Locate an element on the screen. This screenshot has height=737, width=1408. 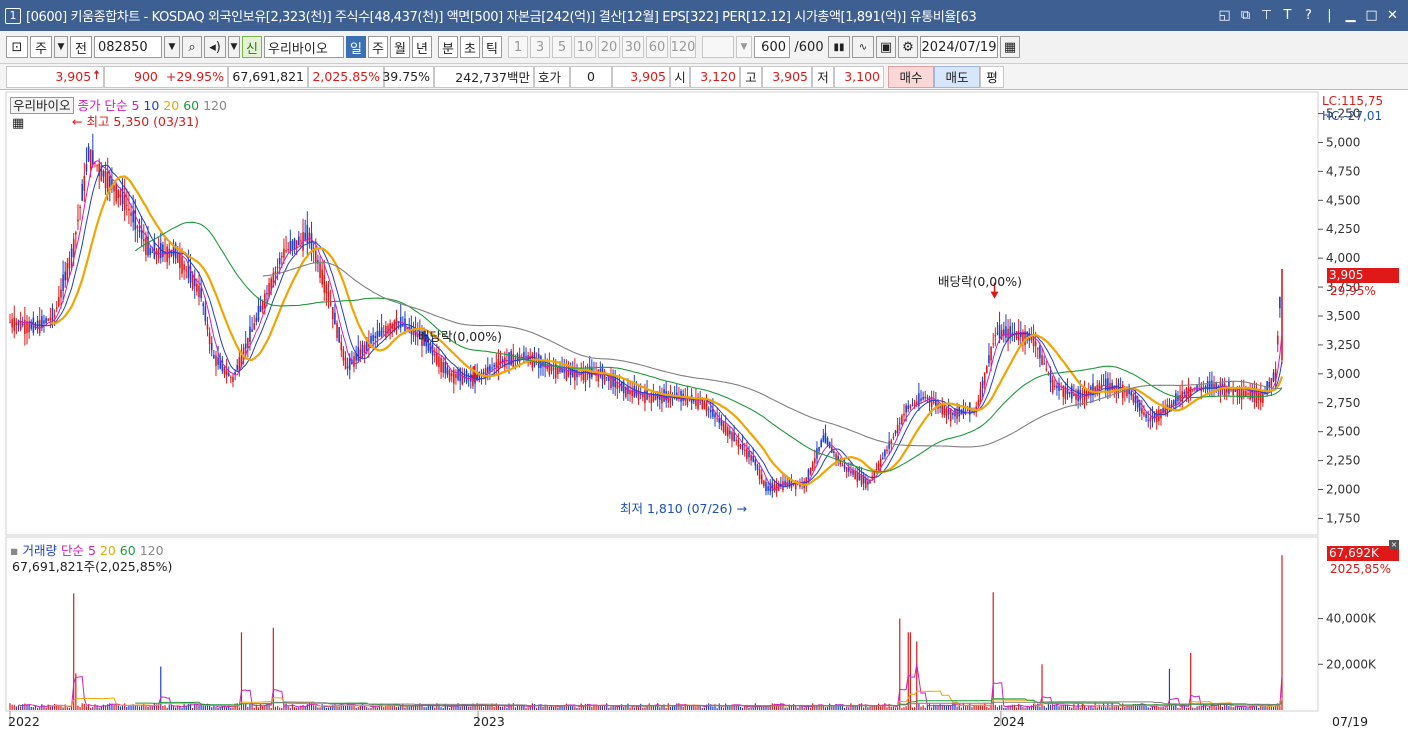
copy-window-icon: ⧉ is located at coordinates (1245, 15).